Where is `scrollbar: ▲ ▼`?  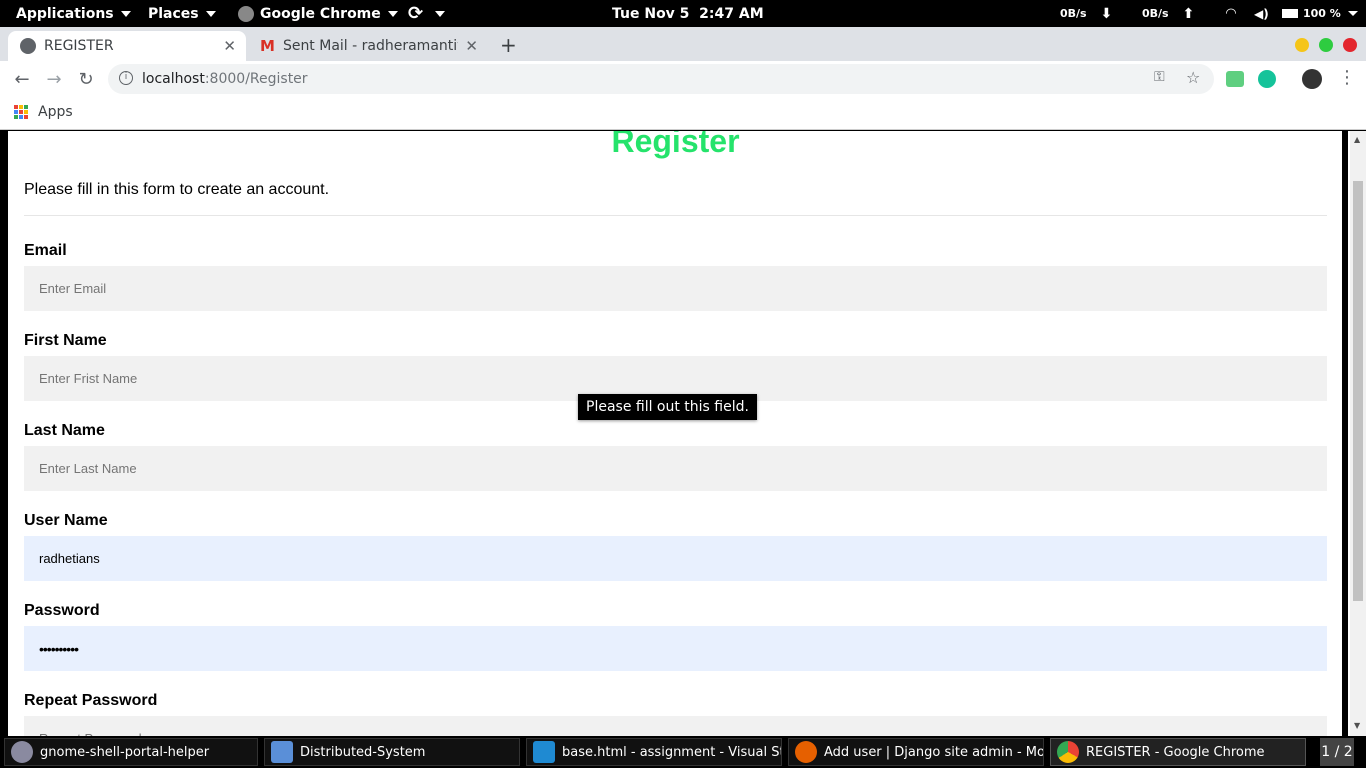 scrollbar: ▲ ▼ is located at coordinates (1358, 433).